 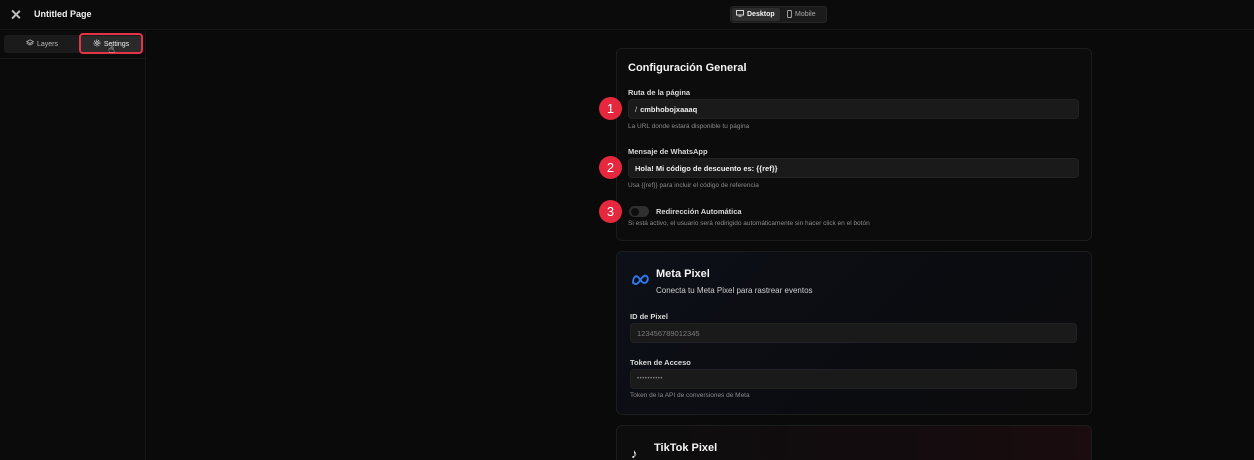 I want to click on pixel-id-label: ID de Pixel, so click(x=649, y=316).